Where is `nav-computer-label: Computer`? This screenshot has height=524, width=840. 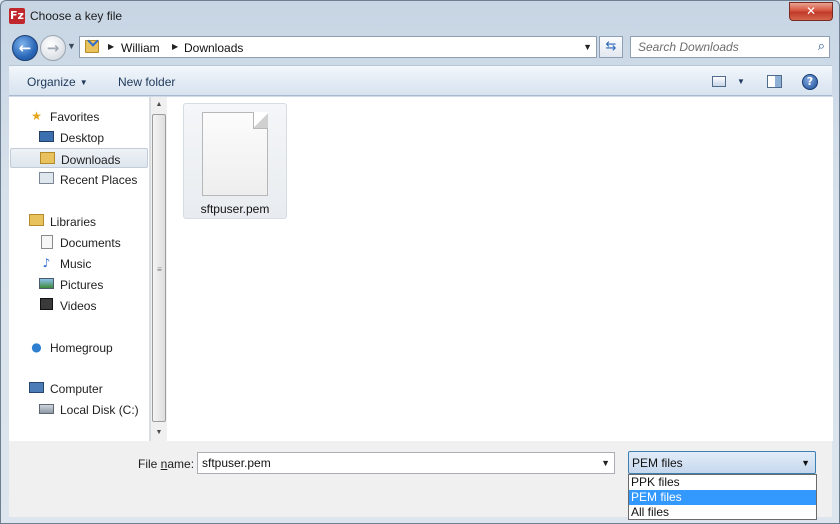
nav-computer-label: Computer is located at coordinates (76, 389).